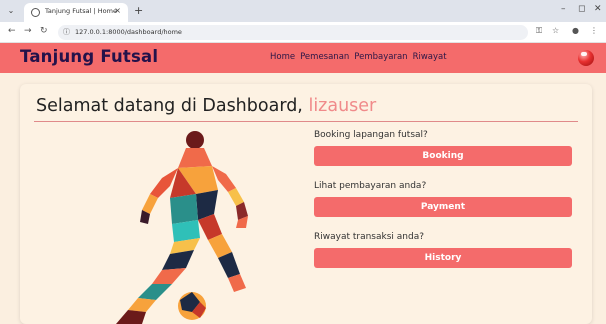 Image resolution: width=606 pixels, height=324 pixels. What do you see at coordinates (342, 106) in the screenshot?
I see `username: lizauser` at bounding box center [342, 106].